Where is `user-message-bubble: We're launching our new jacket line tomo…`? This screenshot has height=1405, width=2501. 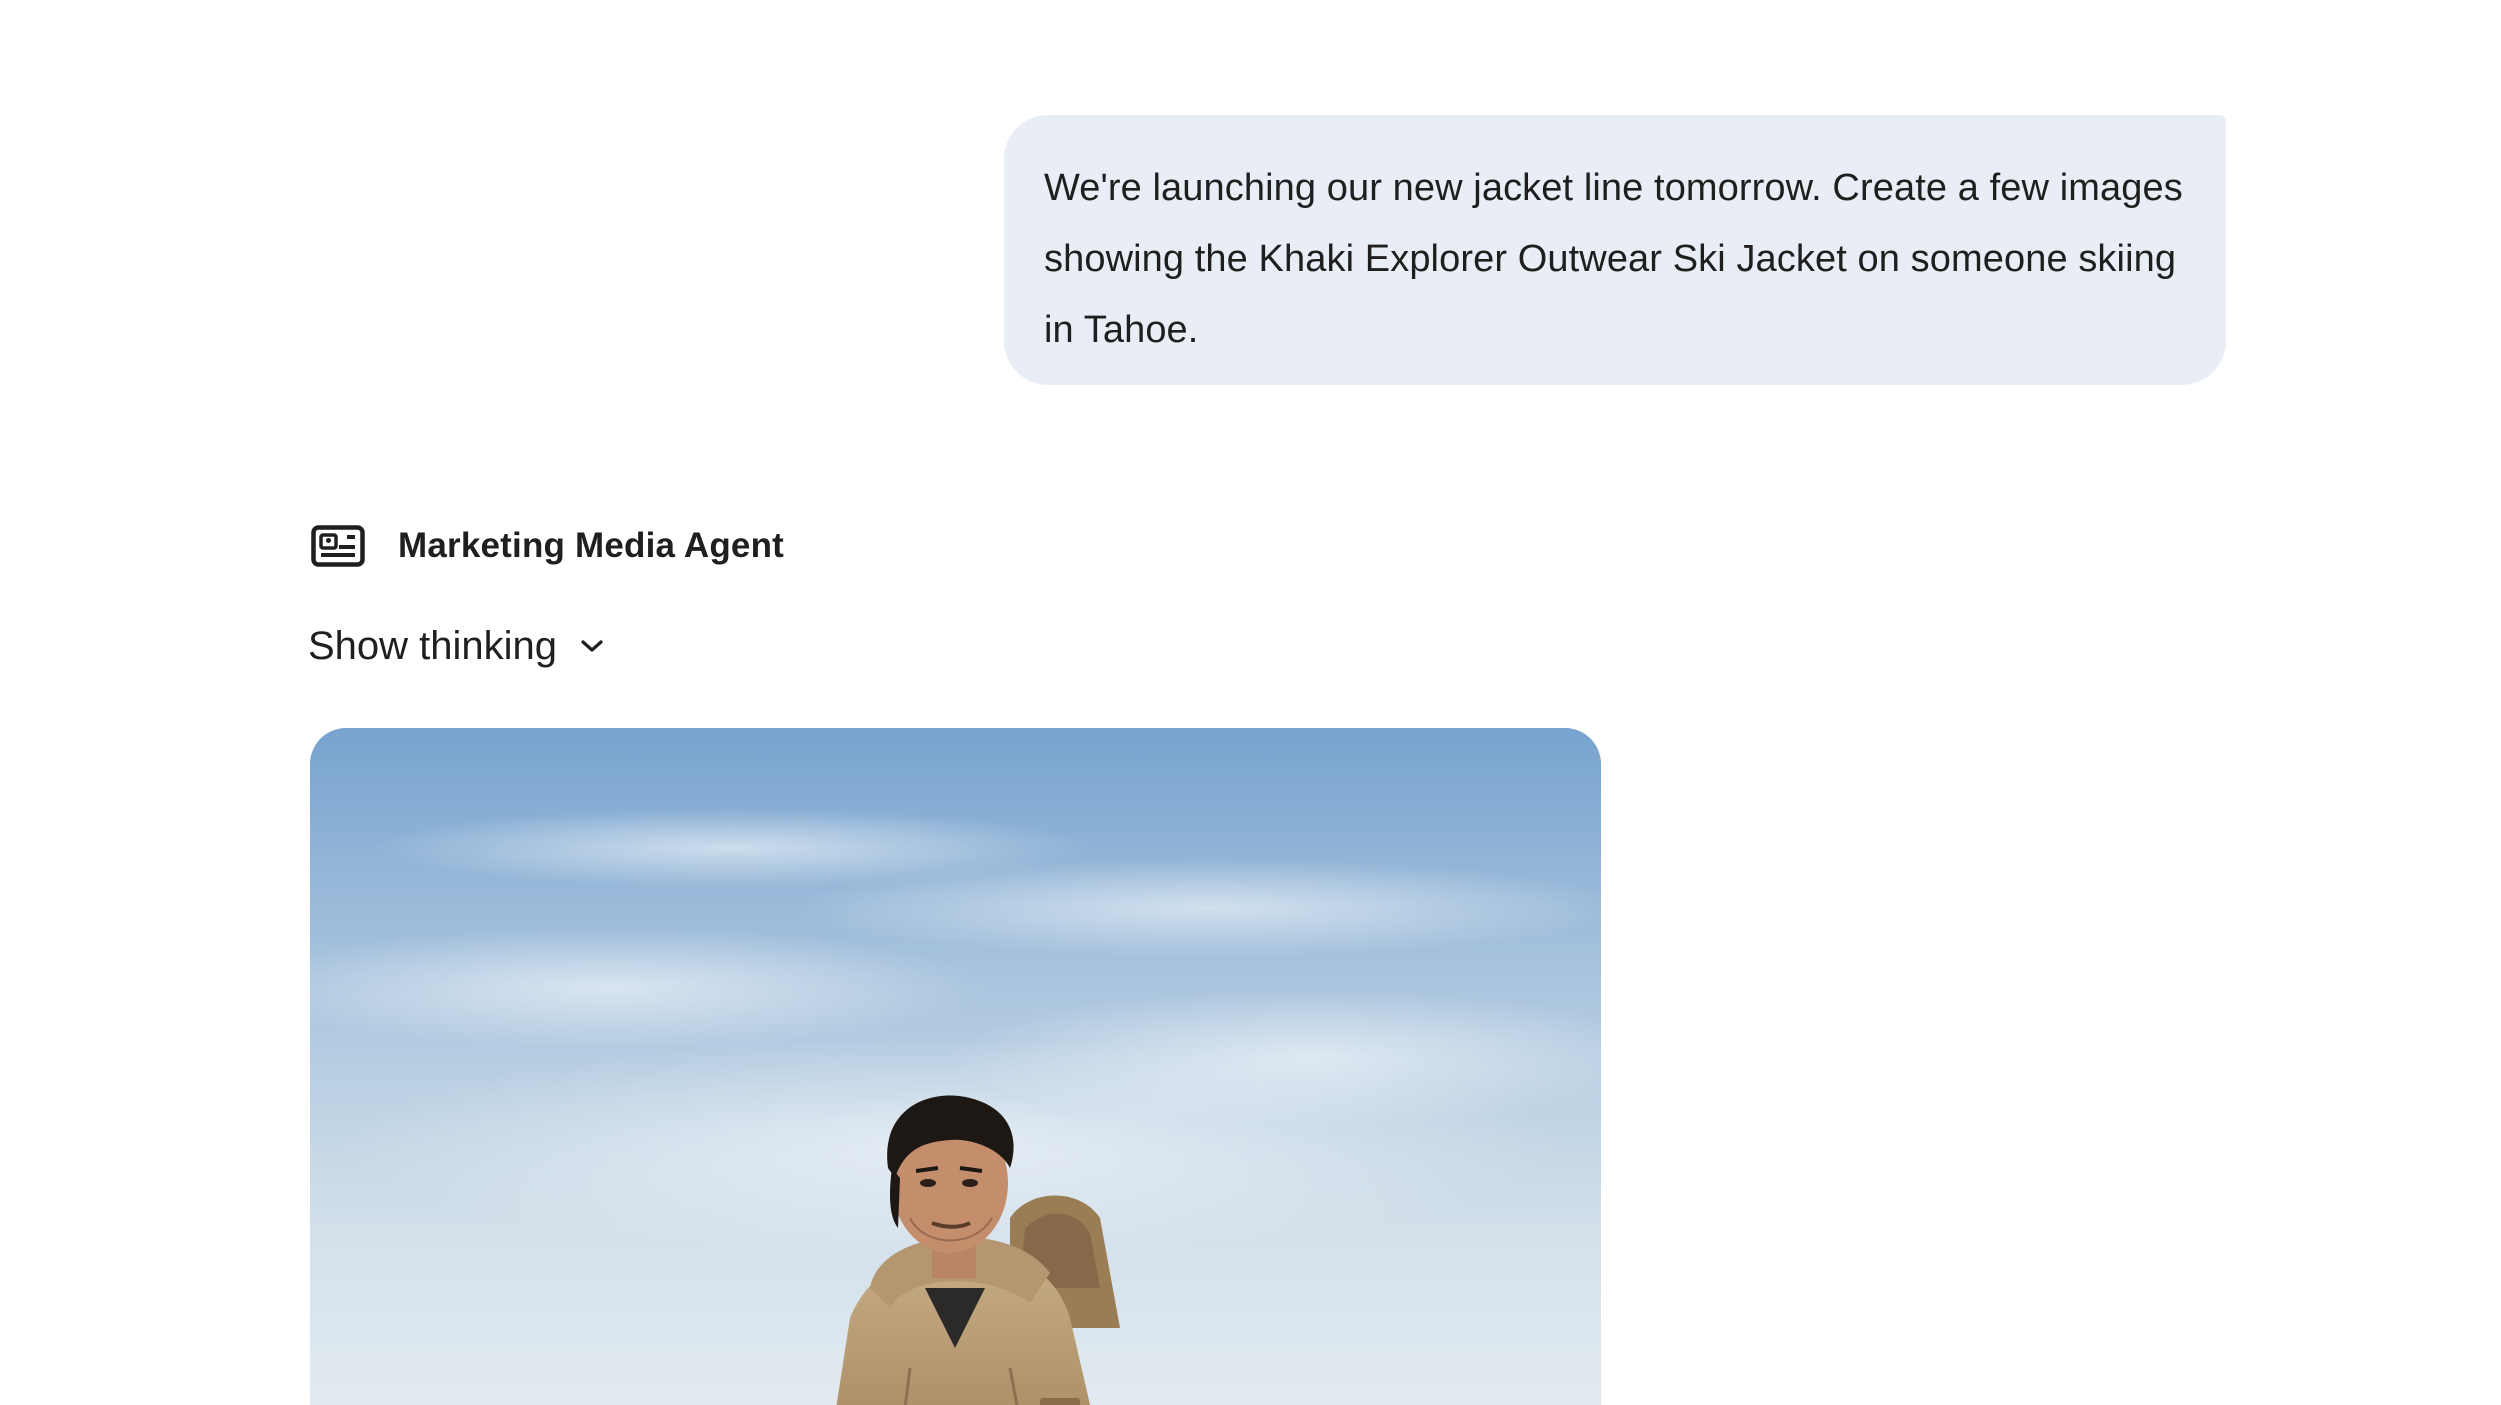 user-message-bubble: We're launching our new jacket line tomo… is located at coordinates (1615, 250).